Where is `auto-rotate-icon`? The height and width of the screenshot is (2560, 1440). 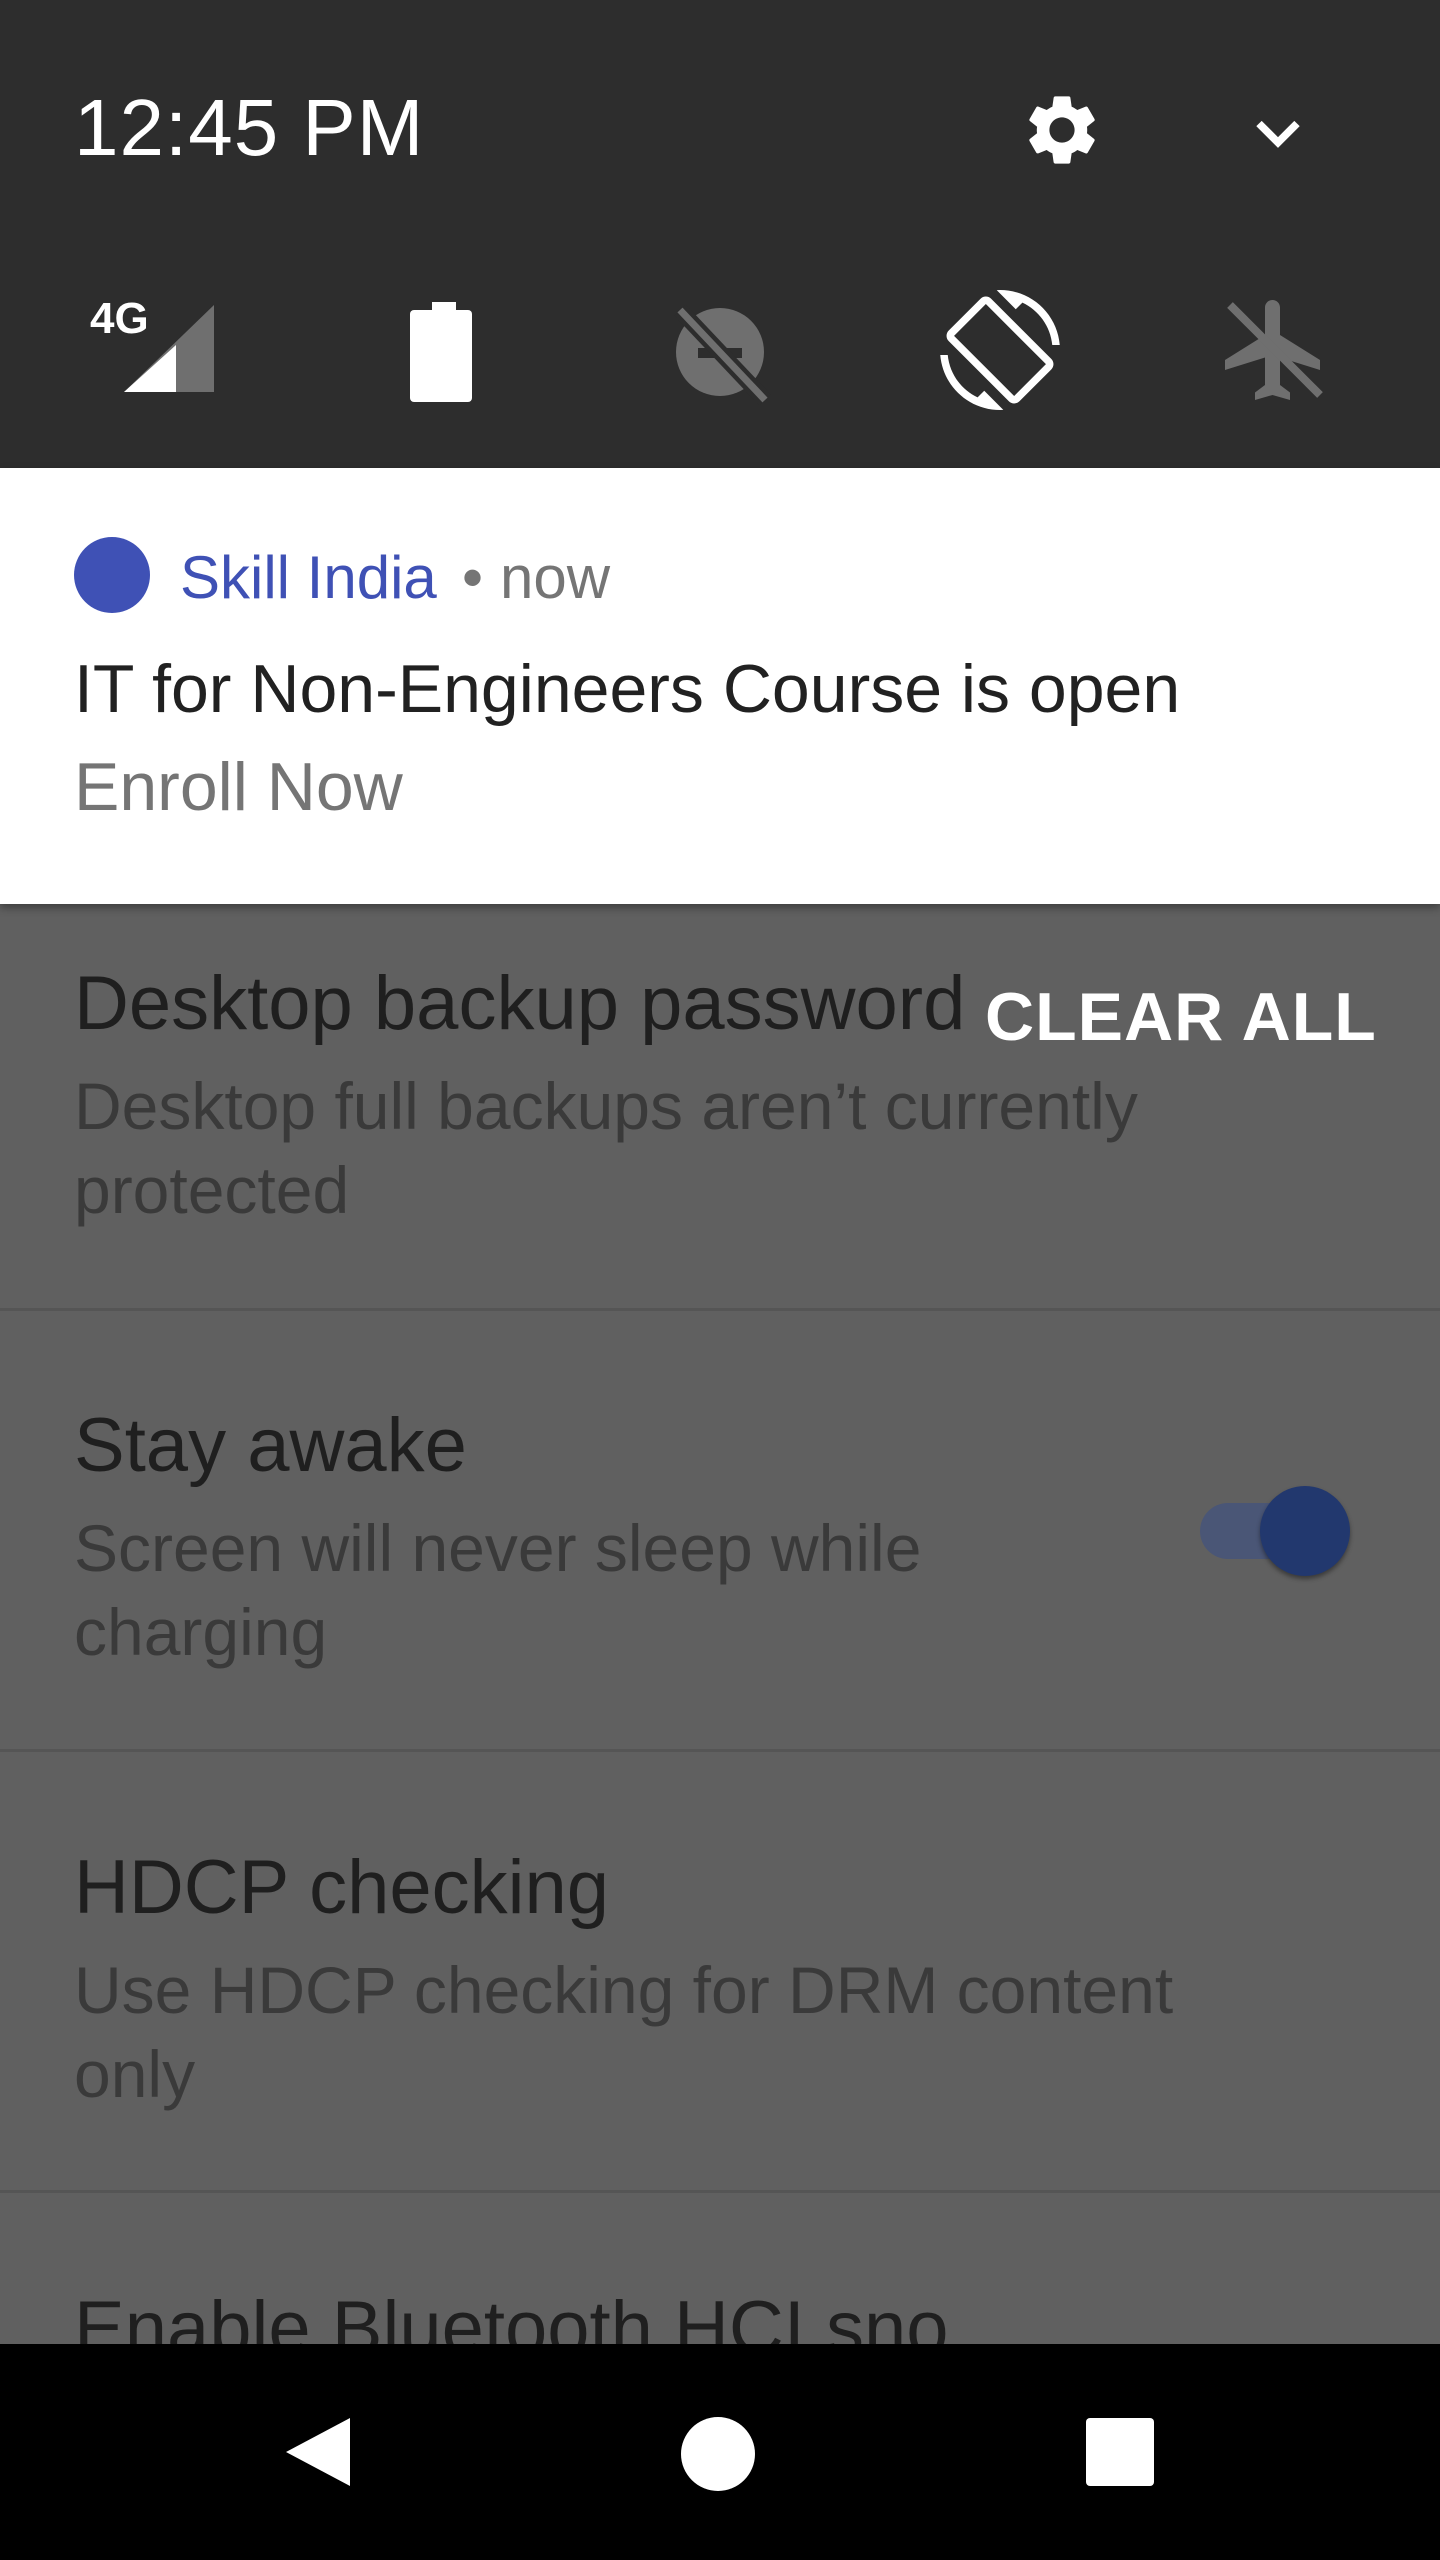
auto-rotate-icon is located at coordinates (1000, 350).